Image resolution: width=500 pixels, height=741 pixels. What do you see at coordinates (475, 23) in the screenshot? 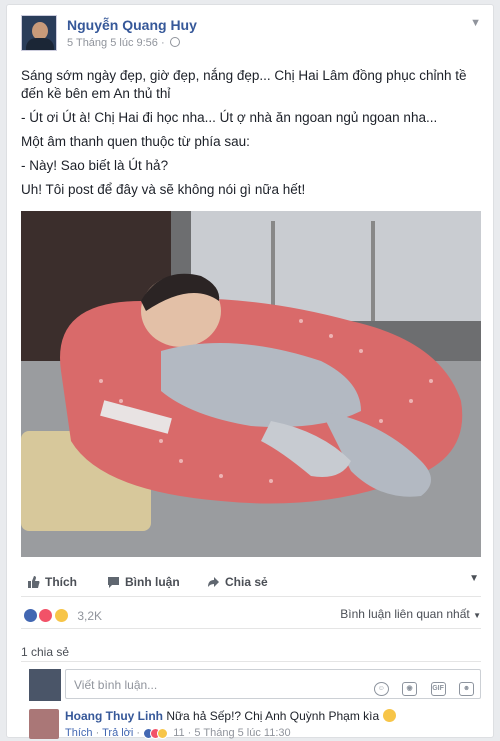
I see `chevron-down-icon: ▼` at bounding box center [475, 23].